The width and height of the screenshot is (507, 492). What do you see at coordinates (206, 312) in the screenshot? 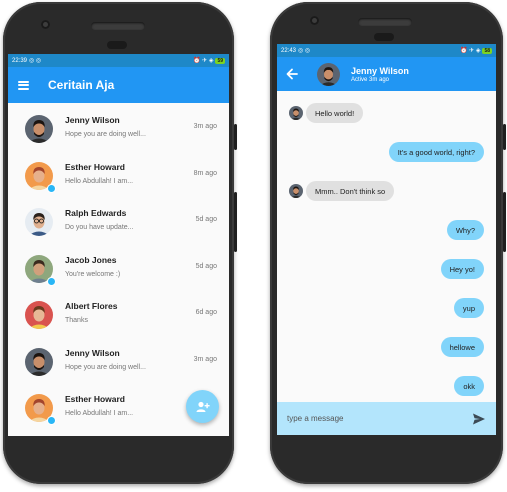
I see `chat-timestamp: 6d ago` at bounding box center [206, 312].